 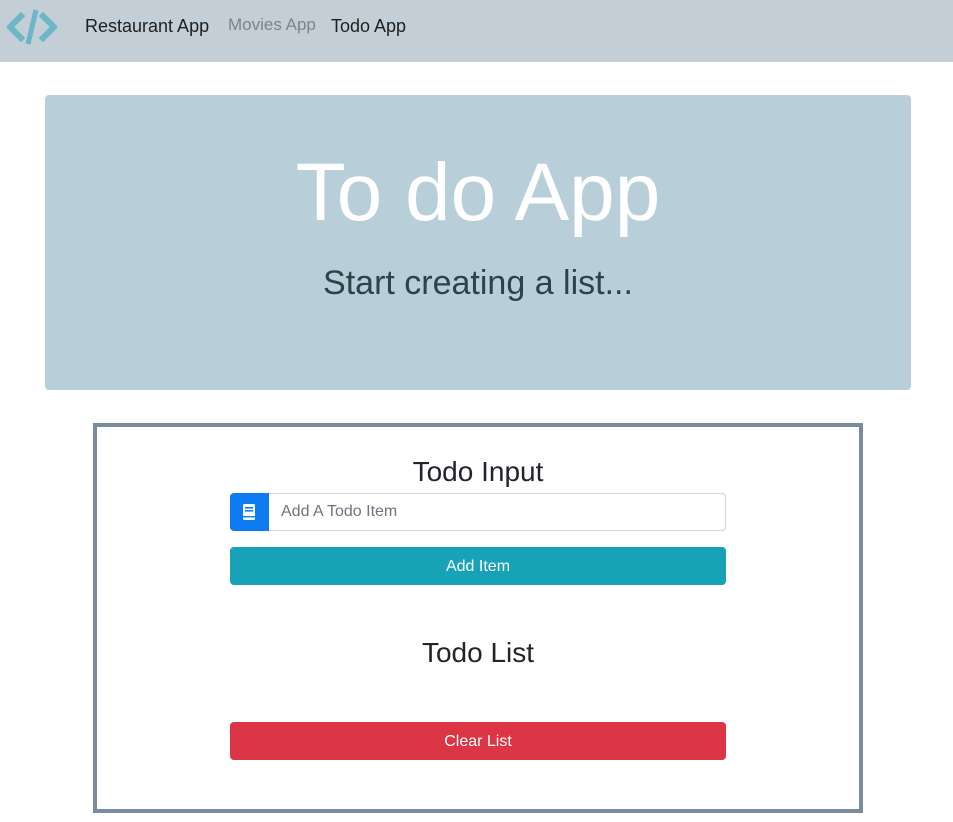 I want to click on code-brackets-icon, so click(x=32, y=27).